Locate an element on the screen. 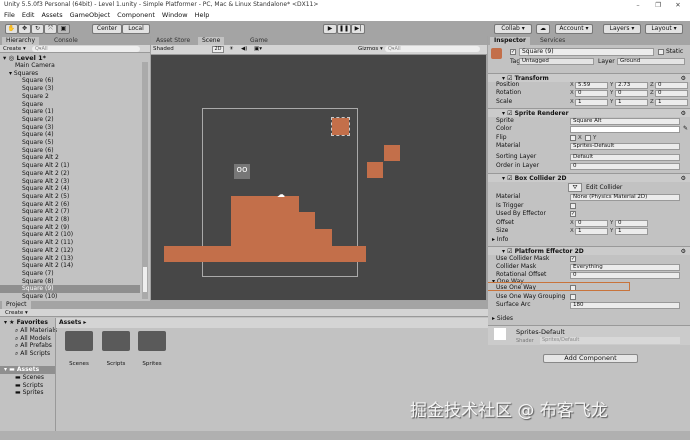 This screenshot has height=440, width=690. hierarchy-scrollbar is located at coordinates (145, 180).